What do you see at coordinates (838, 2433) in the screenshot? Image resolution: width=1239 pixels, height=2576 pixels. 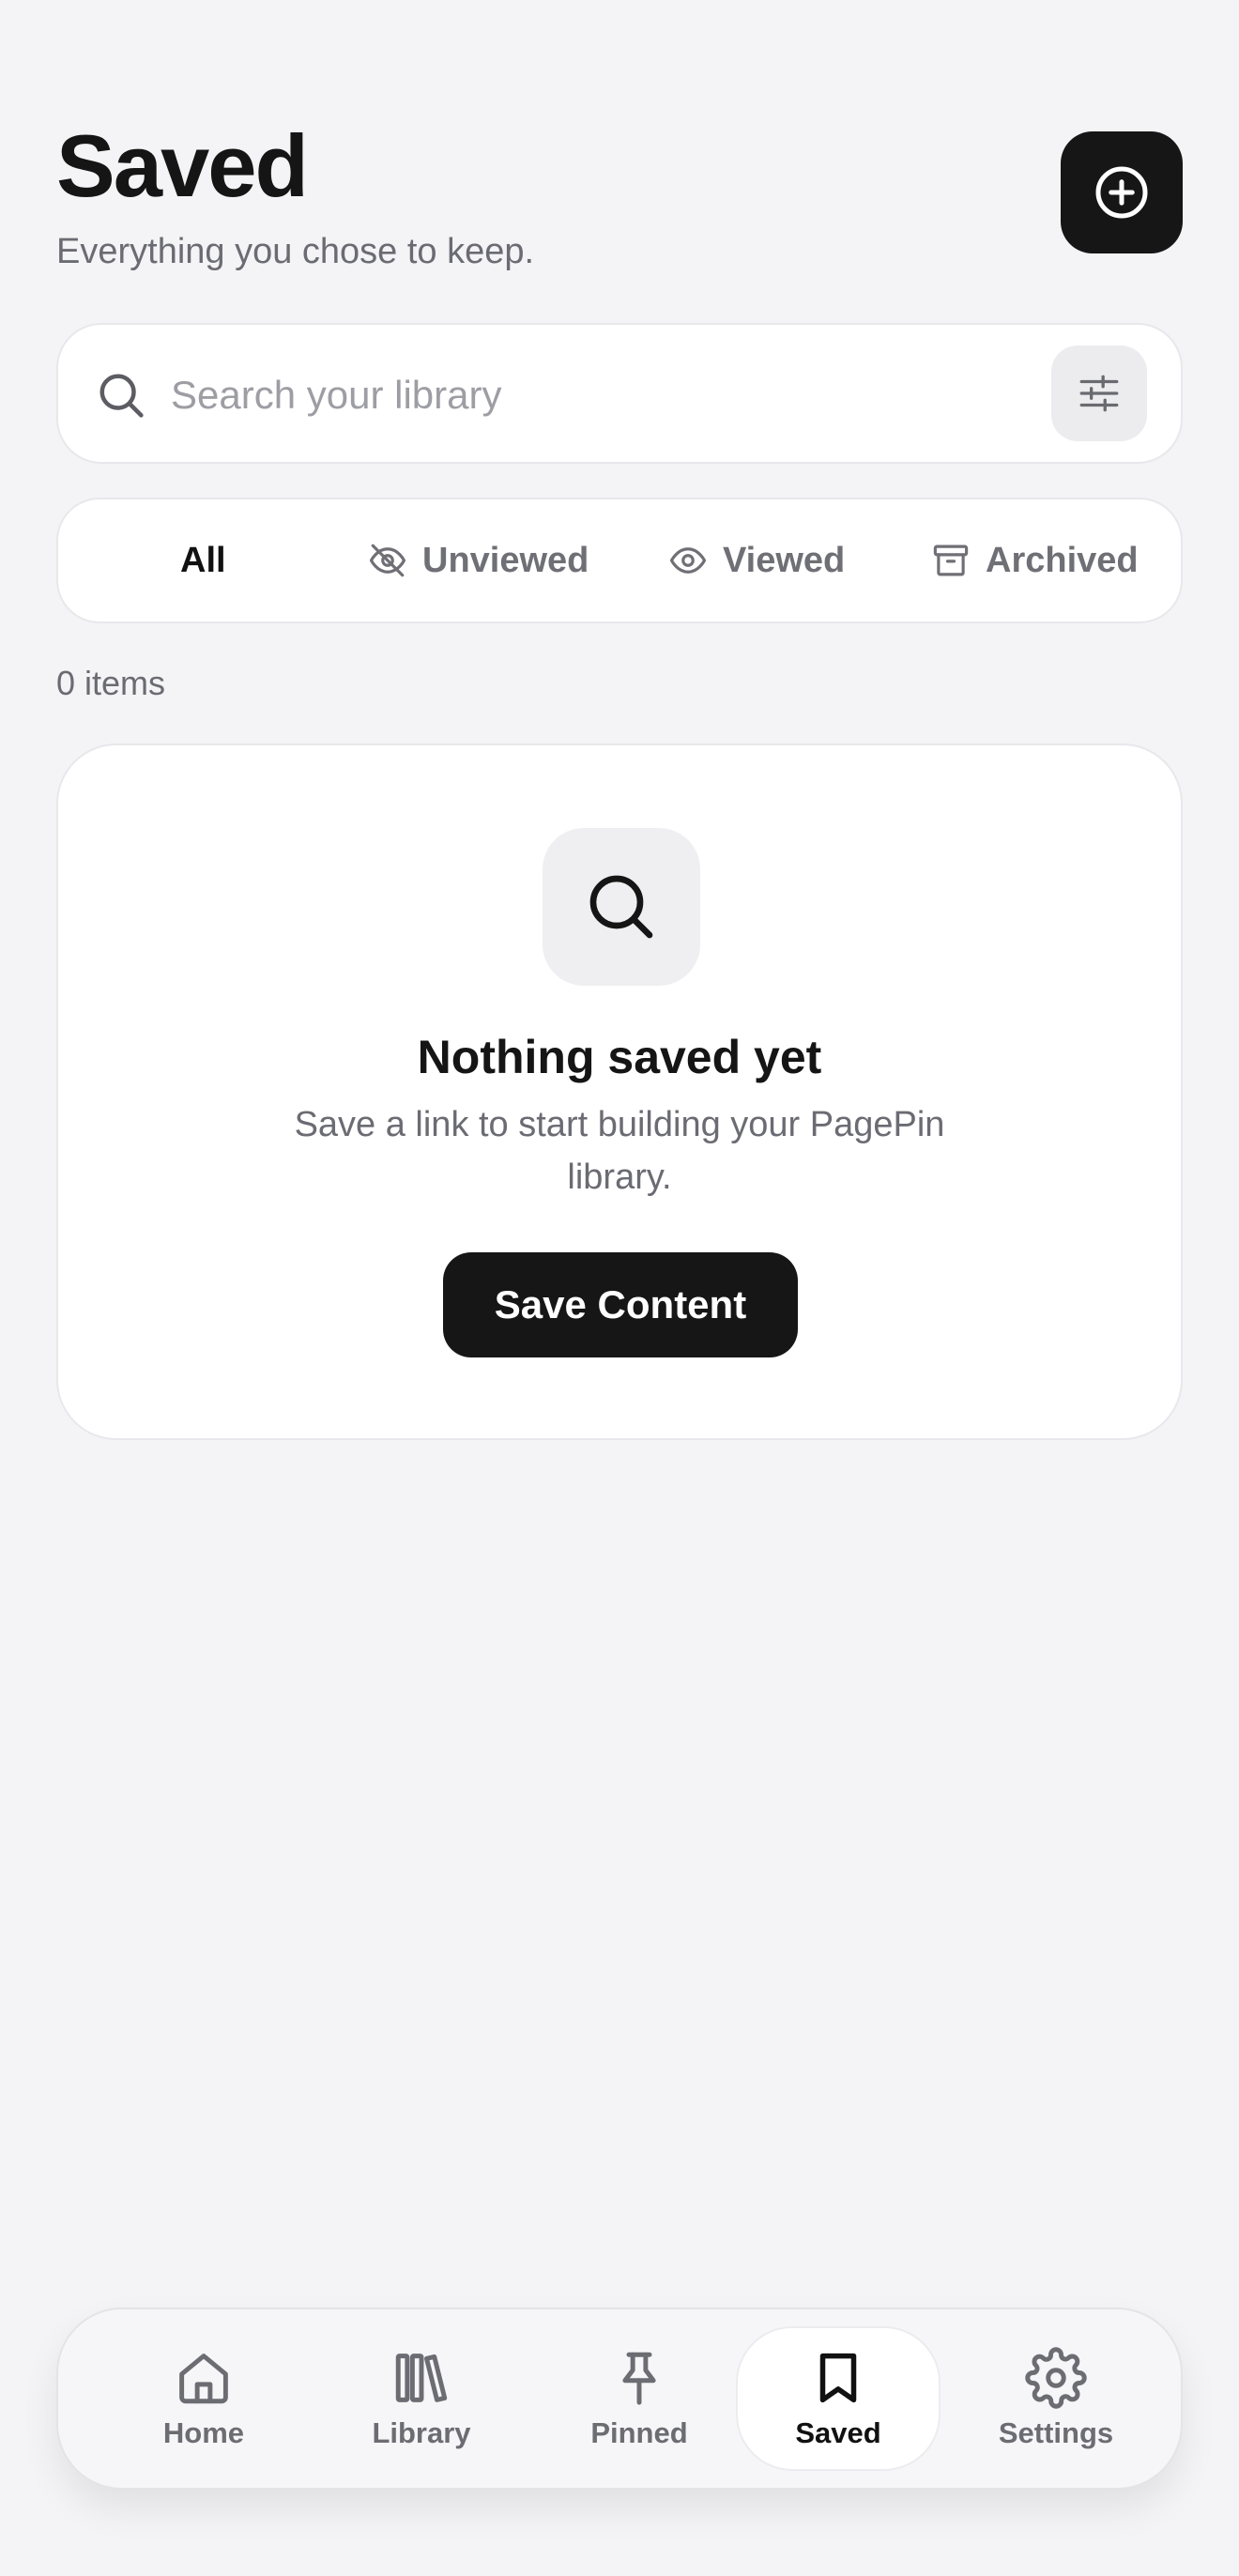 I see `nav-label: Saved` at bounding box center [838, 2433].